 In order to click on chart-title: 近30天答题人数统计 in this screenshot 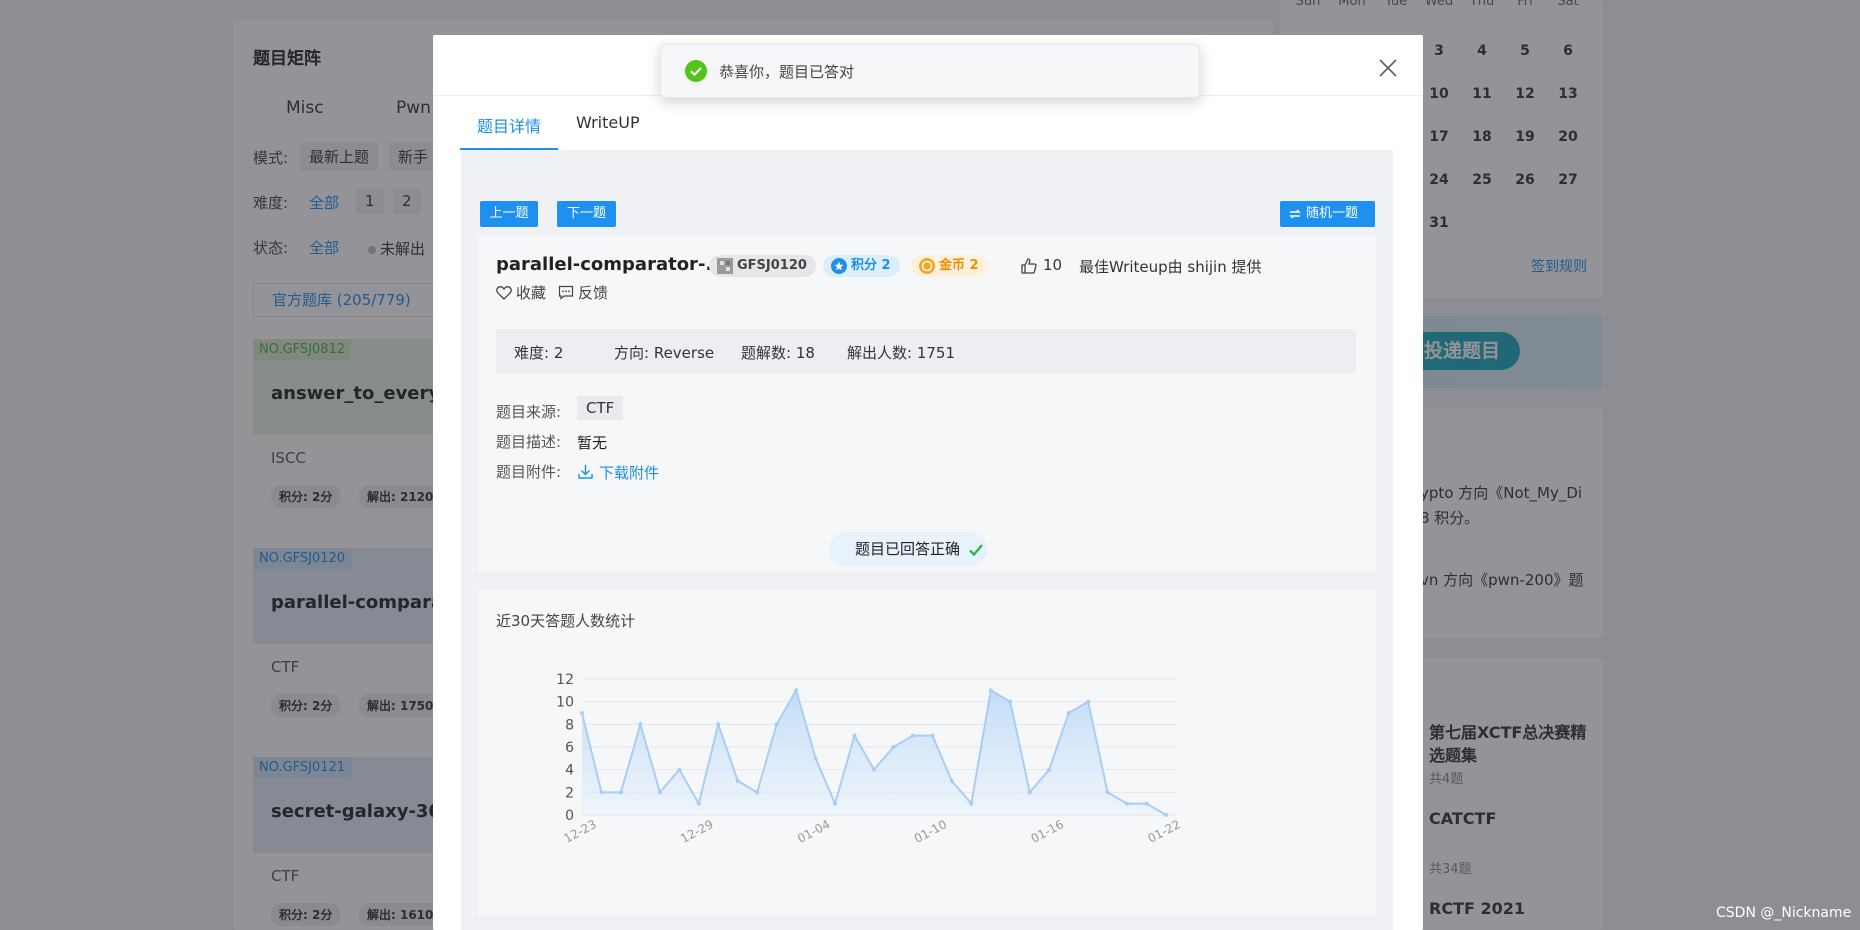, I will do `click(566, 621)`.